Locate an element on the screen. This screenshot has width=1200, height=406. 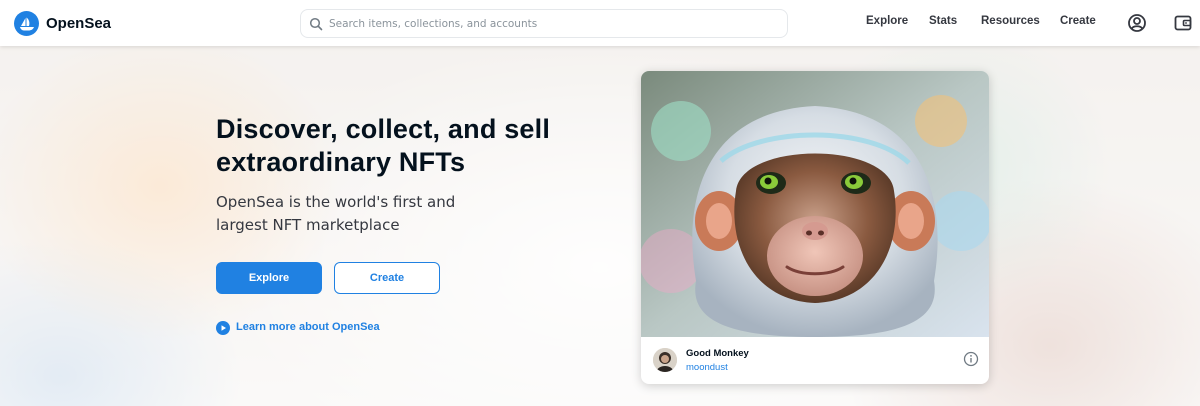
info-icon is located at coordinates (971, 359).